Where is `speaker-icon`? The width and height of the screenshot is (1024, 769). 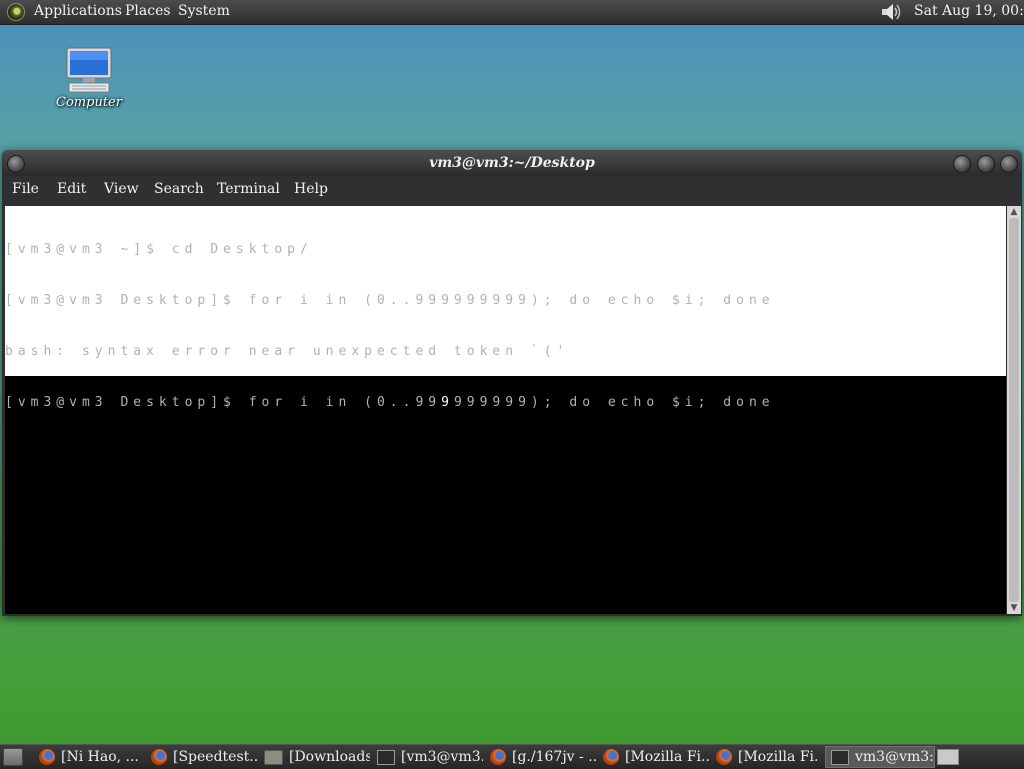 speaker-icon is located at coordinates (892, 12).